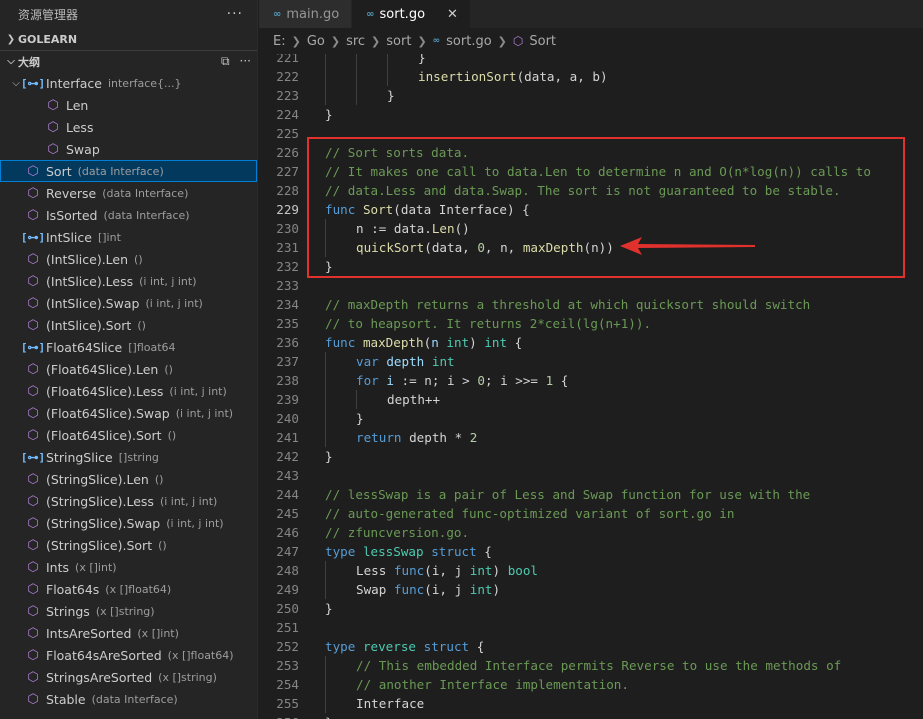  Describe the element at coordinates (591, 60) in the screenshot. I see `code-line: 221}` at that location.